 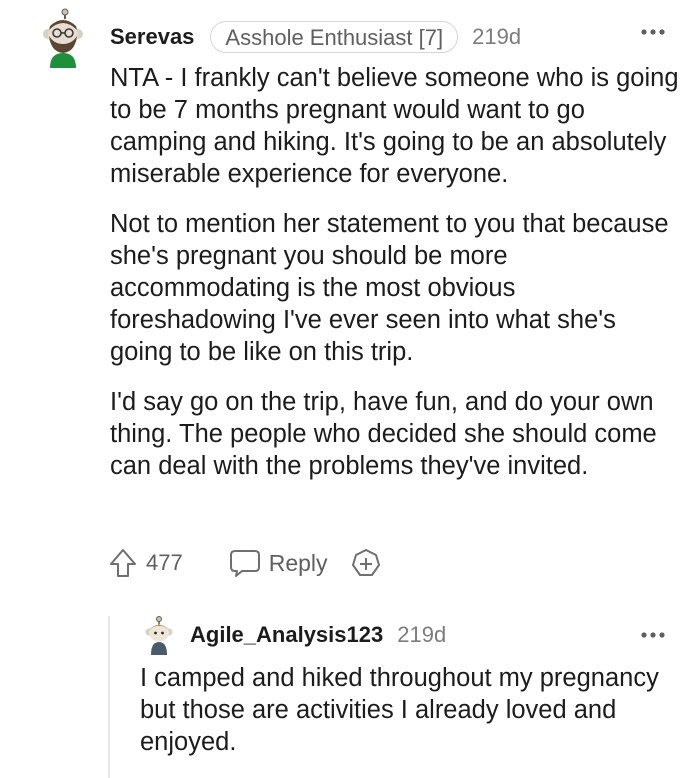 What do you see at coordinates (497, 36) in the screenshot?
I see `comment-age: 219d` at bounding box center [497, 36].